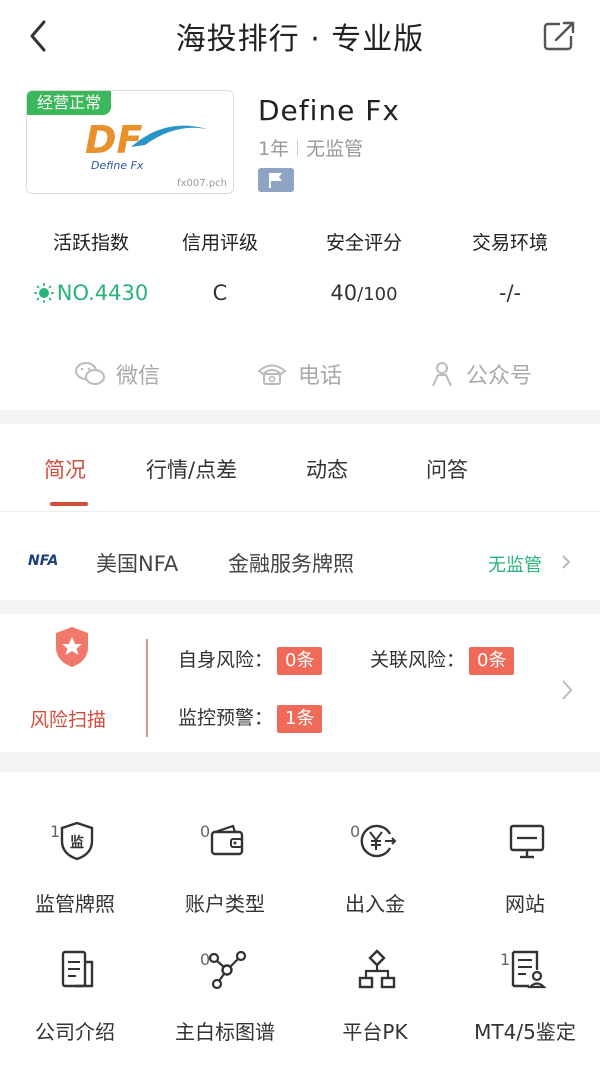 This screenshot has width=600, height=1069. I want to click on wechat-button: 微信, so click(117, 374).